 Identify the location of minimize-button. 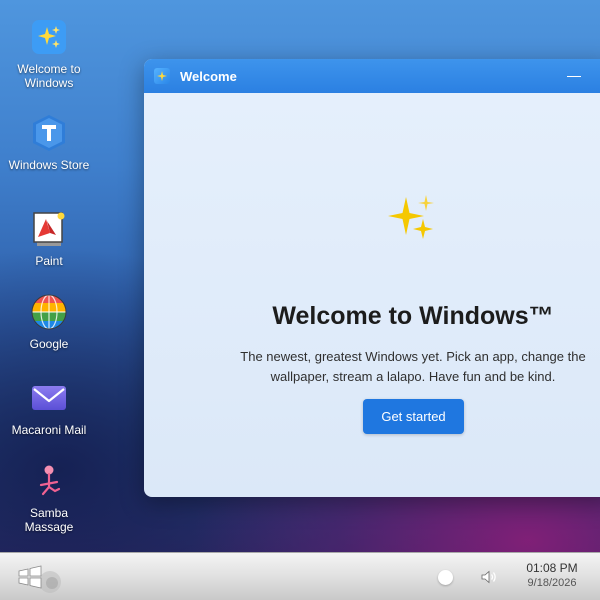
(574, 76).